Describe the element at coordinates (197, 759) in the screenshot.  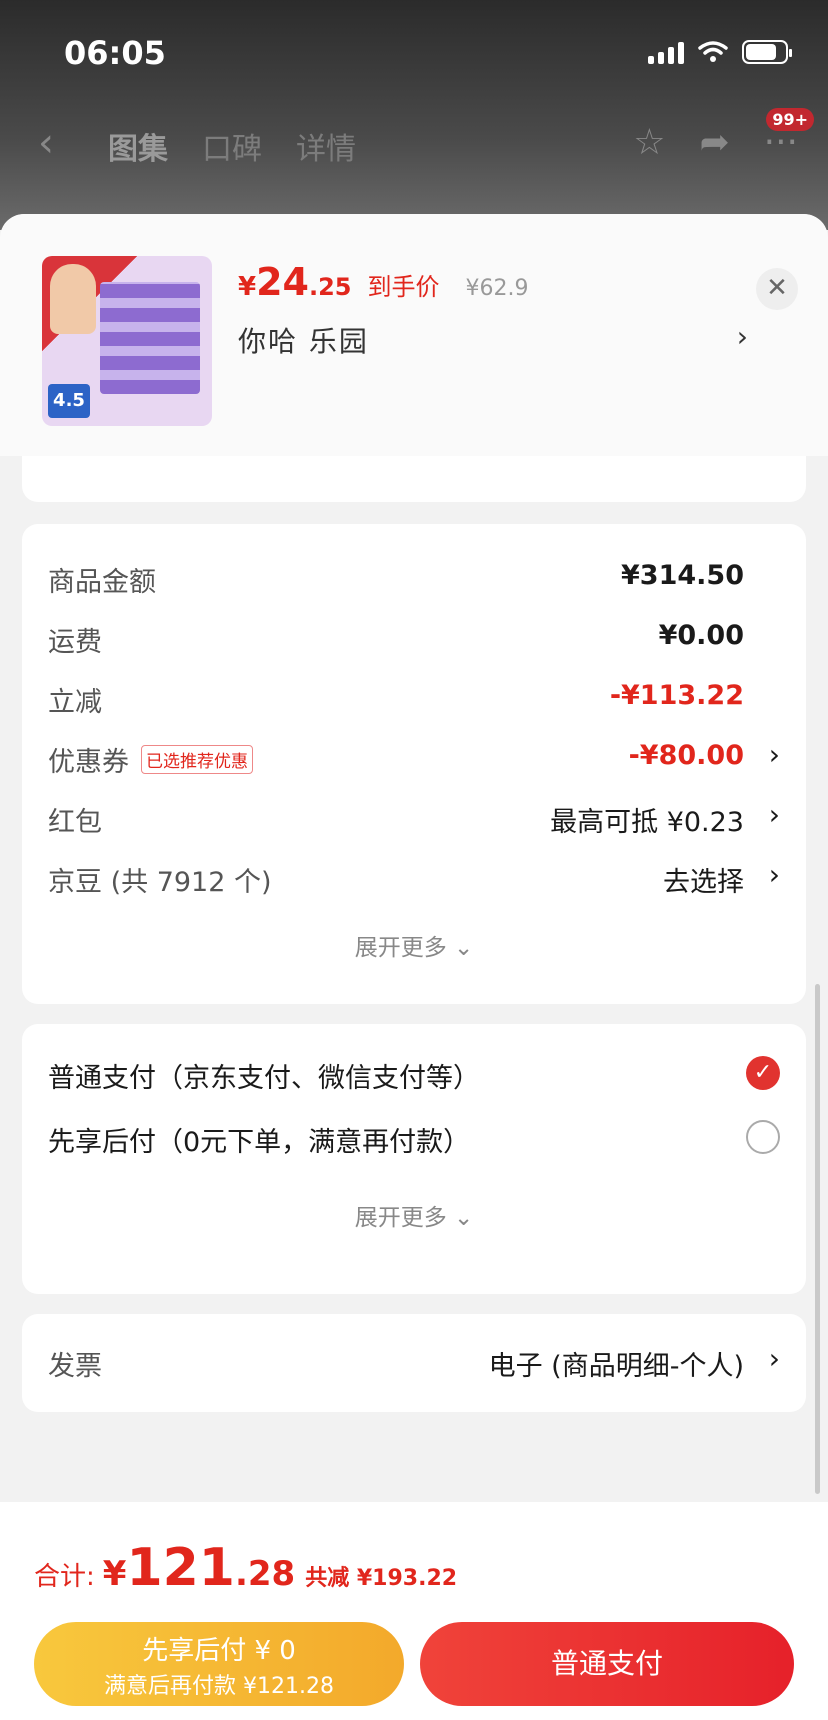
I see `coupon-tag: 已选推荐优惠` at that location.